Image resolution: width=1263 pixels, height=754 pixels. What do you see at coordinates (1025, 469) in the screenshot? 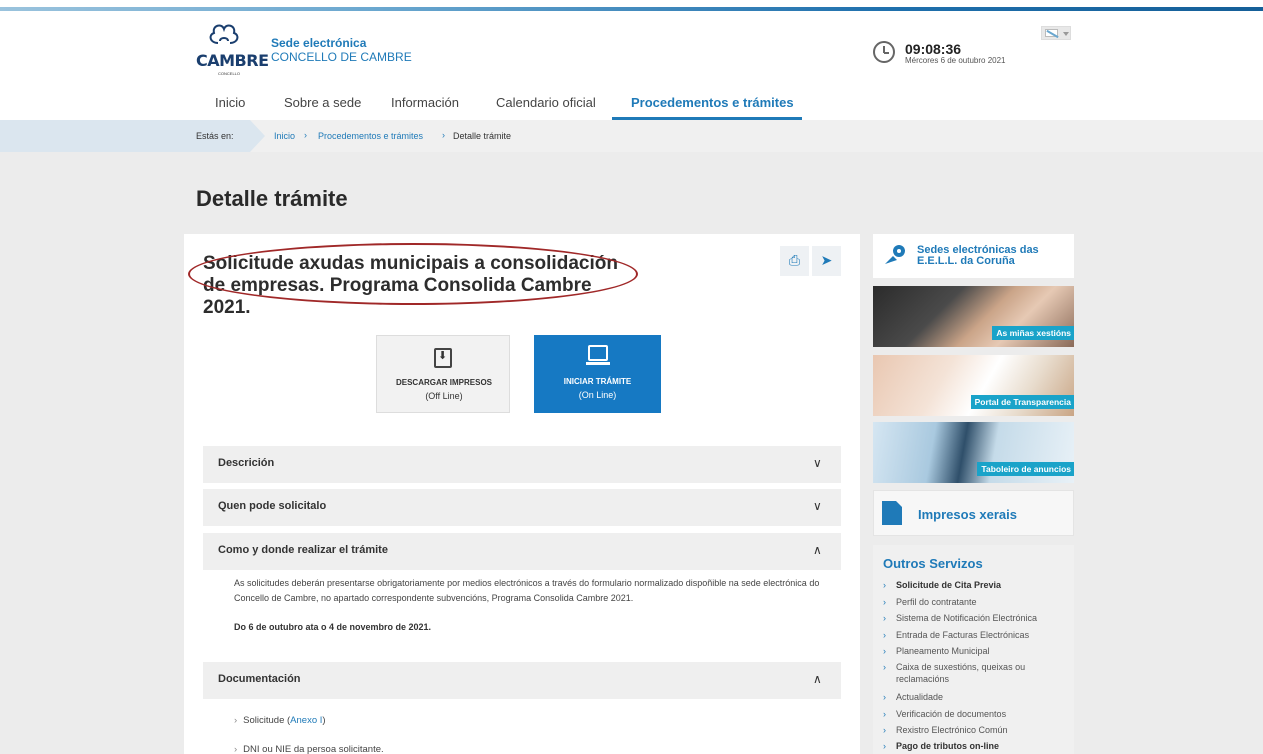
I see `tile-caption: Taboleiro de anuncios` at bounding box center [1025, 469].